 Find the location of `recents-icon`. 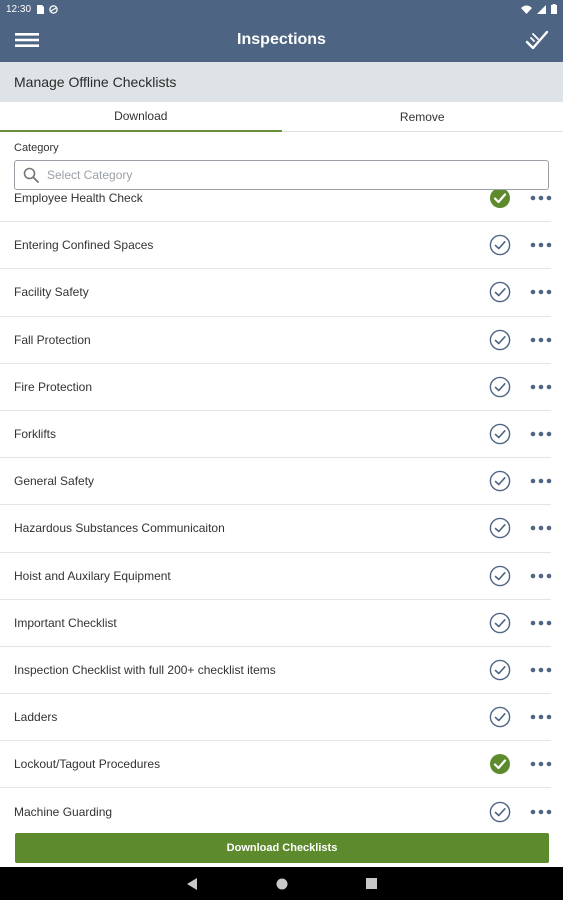

recents-icon is located at coordinates (371, 883).